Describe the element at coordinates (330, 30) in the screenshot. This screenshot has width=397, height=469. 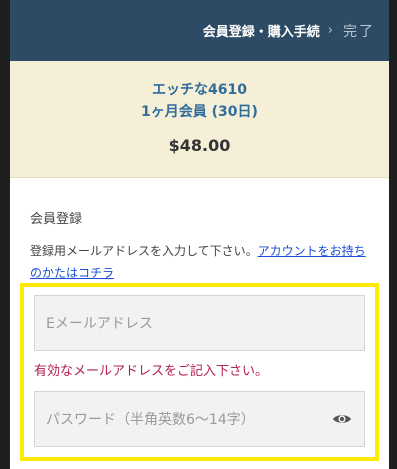
I see `chevron-right-icon: ›` at that location.